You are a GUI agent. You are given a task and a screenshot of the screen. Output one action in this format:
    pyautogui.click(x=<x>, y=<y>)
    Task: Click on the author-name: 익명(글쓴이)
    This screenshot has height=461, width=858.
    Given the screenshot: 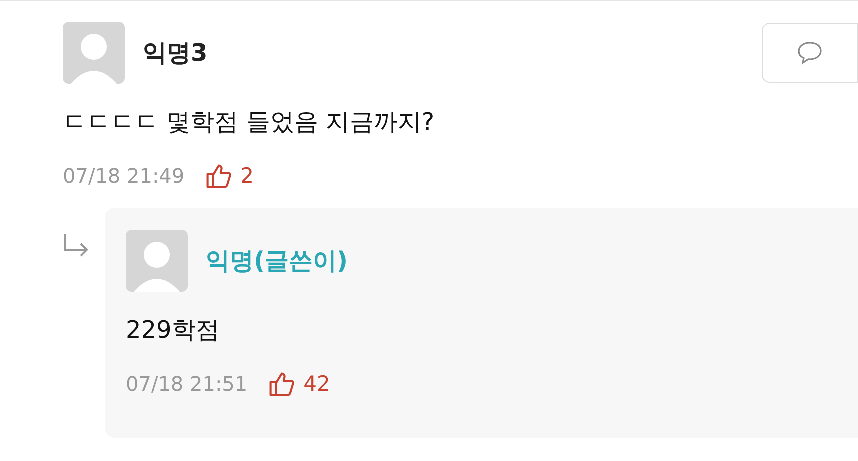 What is the action you would take?
    pyautogui.click(x=277, y=261)
    